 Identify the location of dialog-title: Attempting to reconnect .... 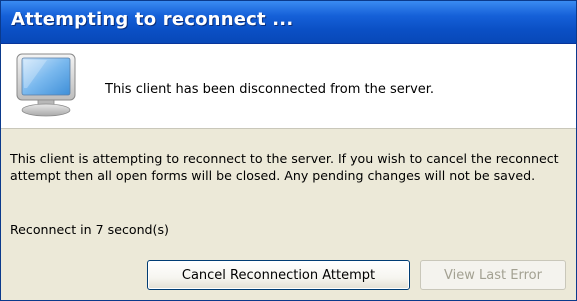
(152, 19).